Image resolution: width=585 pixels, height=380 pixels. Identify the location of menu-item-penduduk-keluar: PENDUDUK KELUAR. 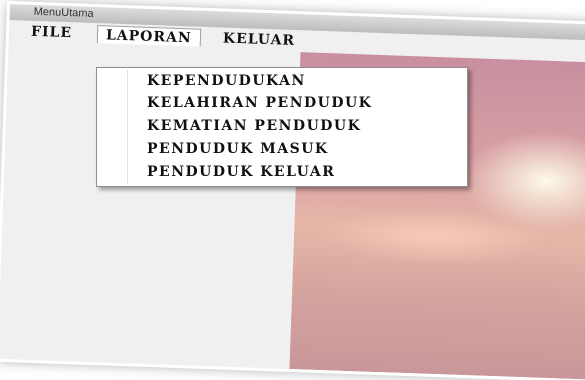
(241, 172).